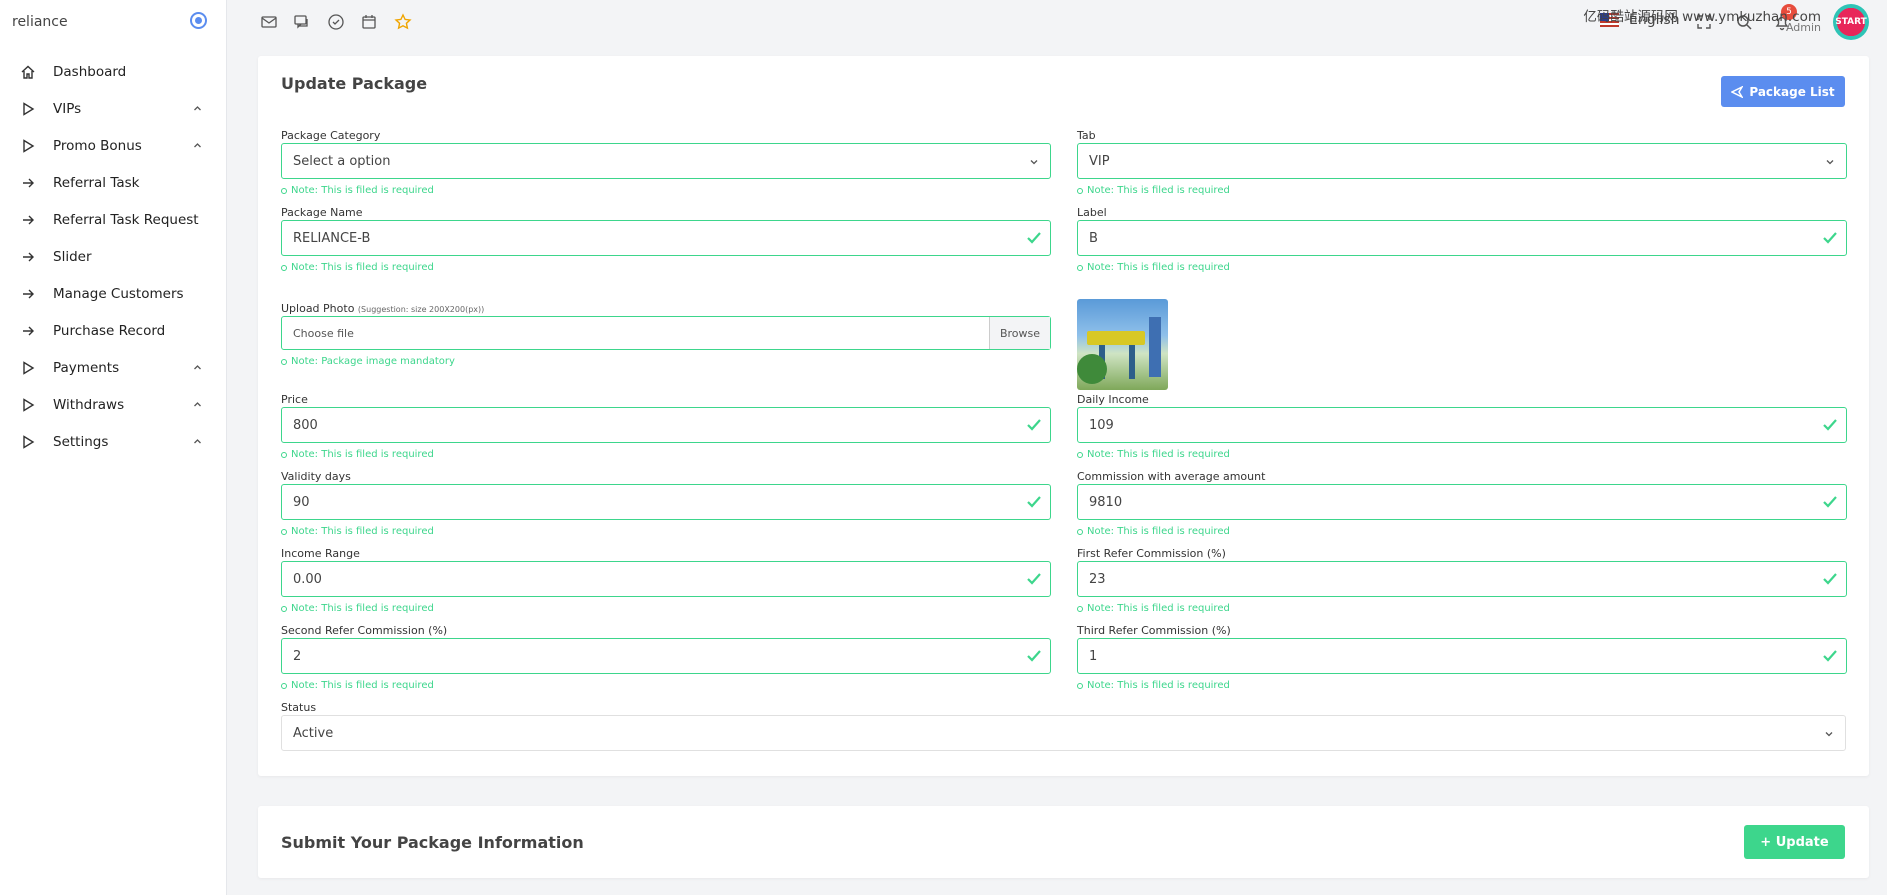  I want to click on calendar-icon, so click(369, 22).